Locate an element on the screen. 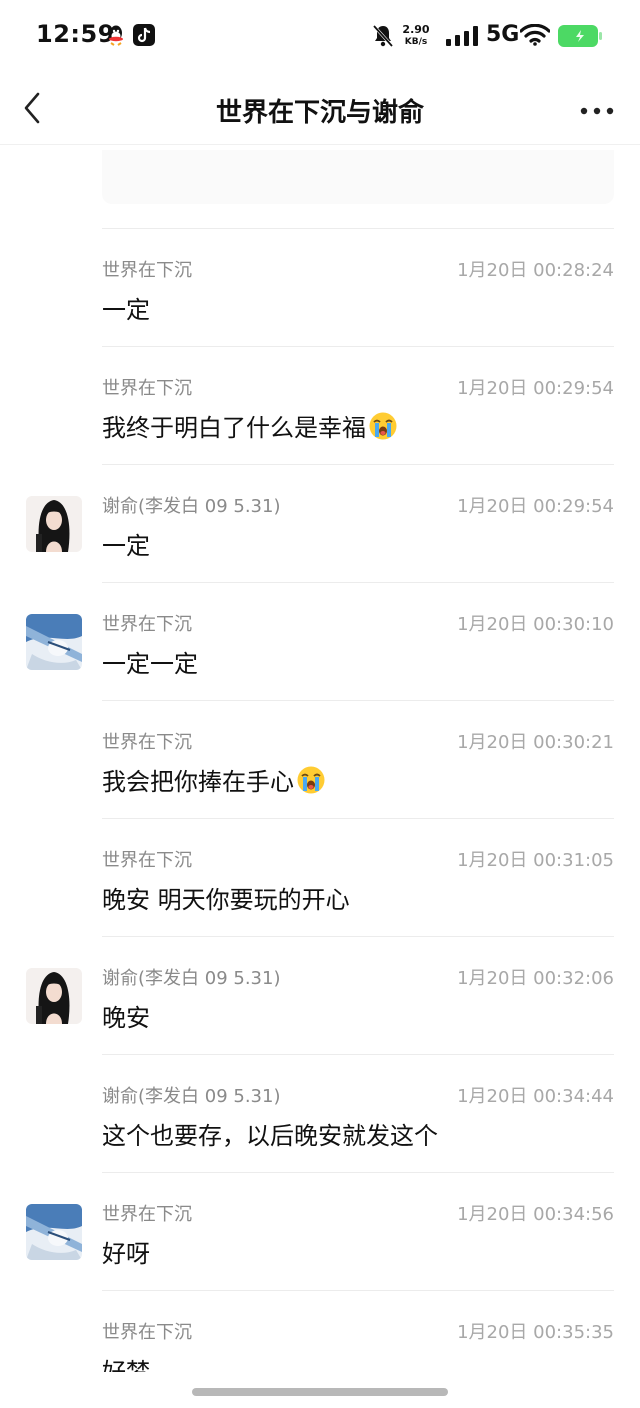 This screenshot has width=640, height=1408. message-text: 这个也要存，以后晚安就发这个 is located at coordinates (270, 1133).